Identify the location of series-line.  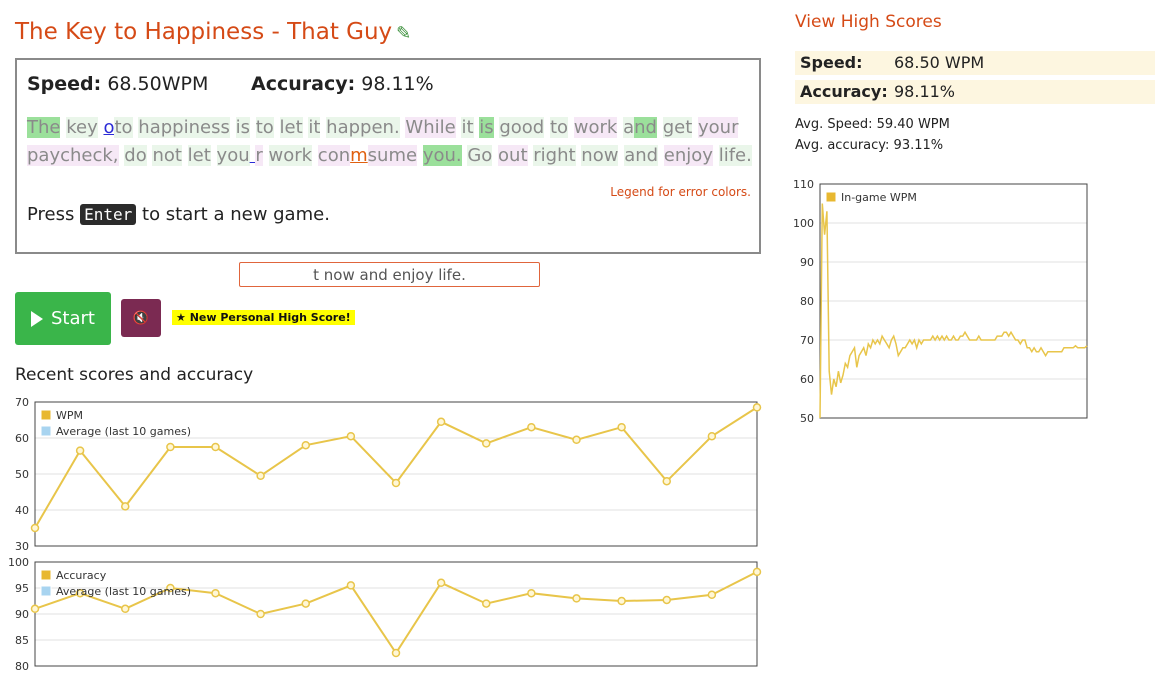
(953, 311).